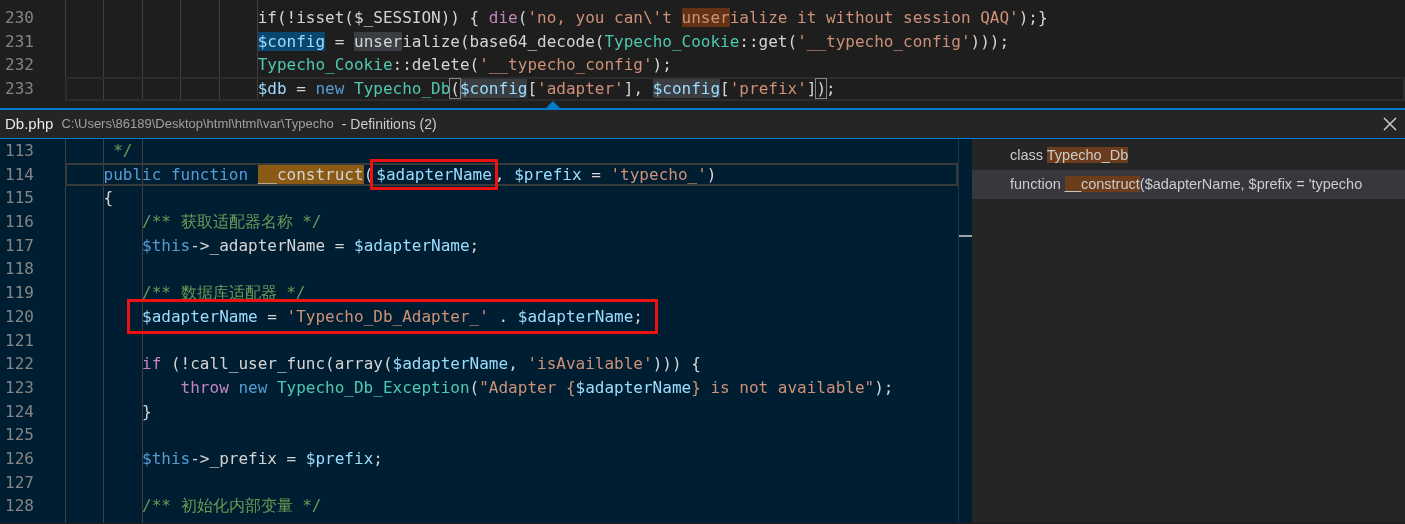  Describe the element at coordinates (19, 482) in the screenshot. I see `line-number: 127` at that location.